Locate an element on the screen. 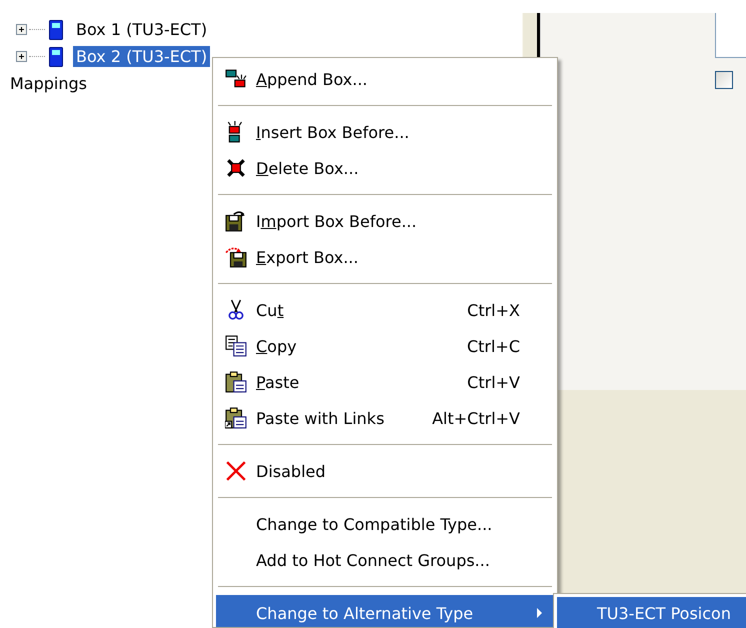 The width and height of the screenshot is (746, 628). tree-item: Mappings is located at coordinates (43, 81).